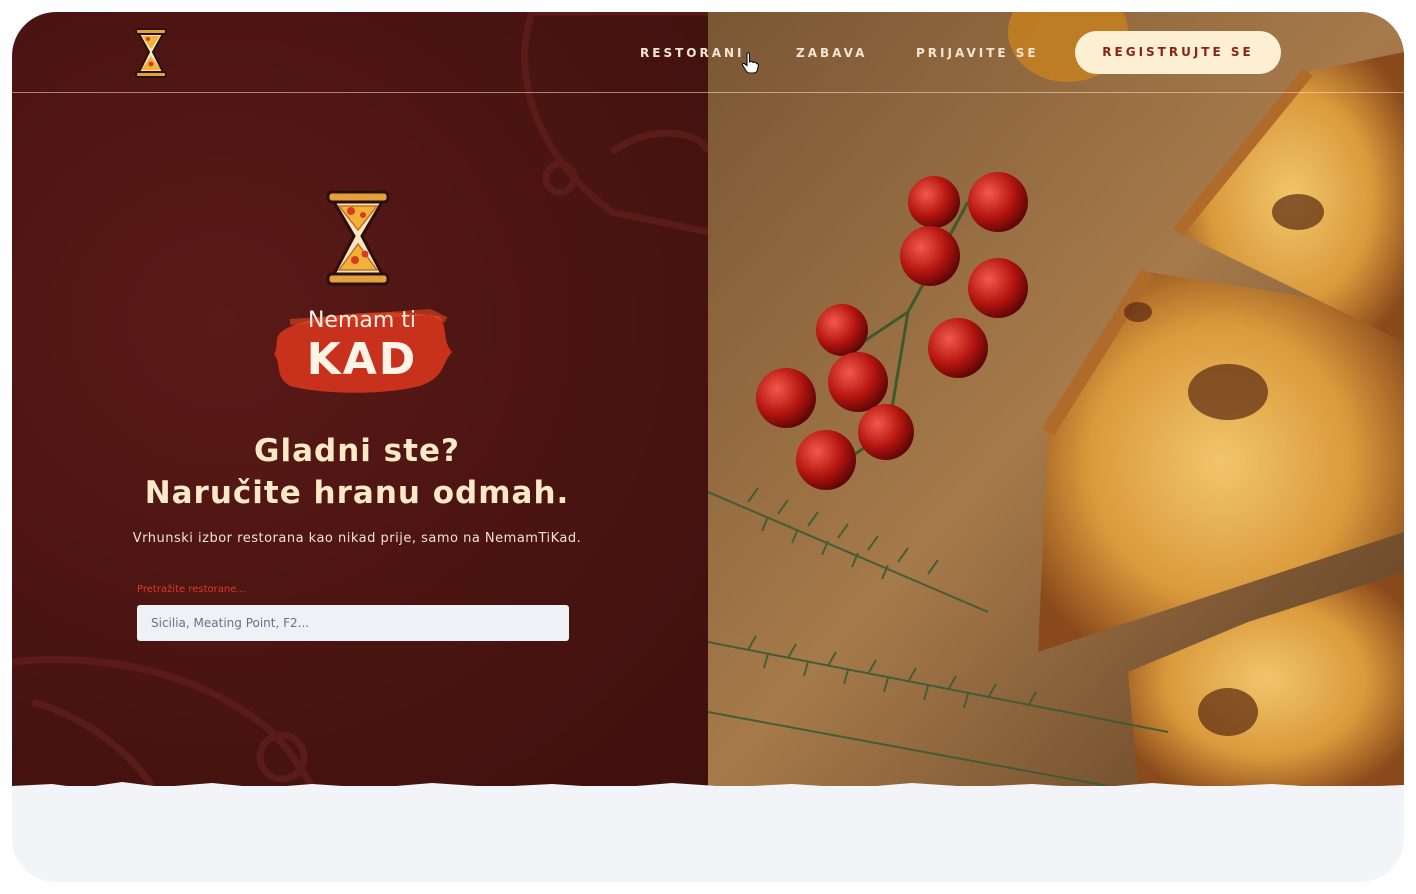 This screenshot has width=1416, height=894. What do you see at coordinates (358, 238) in the screenshot?
I see `pizza-hourglass-logo` at bounding box center [358, 238].